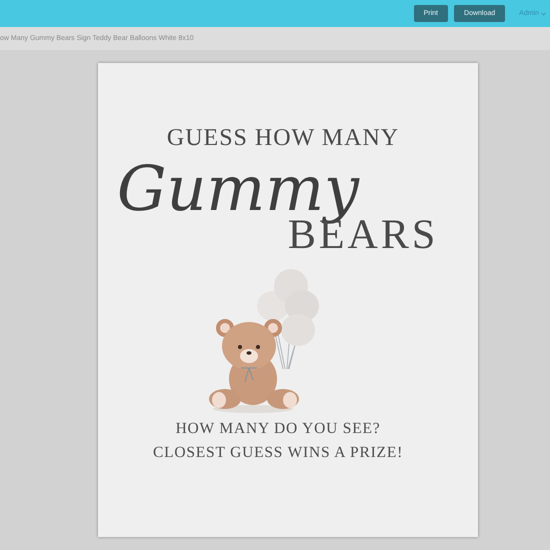  I want to click on chevron-down-icon, so click(543, 14).